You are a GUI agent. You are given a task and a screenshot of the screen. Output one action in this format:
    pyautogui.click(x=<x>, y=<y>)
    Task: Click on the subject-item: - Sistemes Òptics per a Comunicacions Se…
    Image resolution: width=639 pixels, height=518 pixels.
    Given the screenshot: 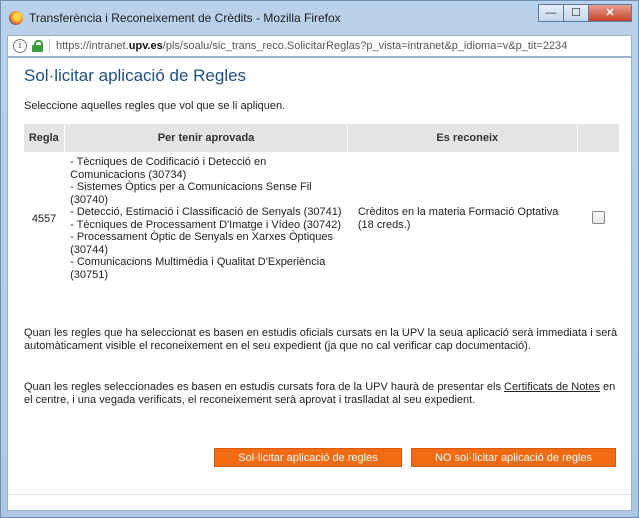 What is the action you would take?
    pyautogui.click(x=191, y=193)
    